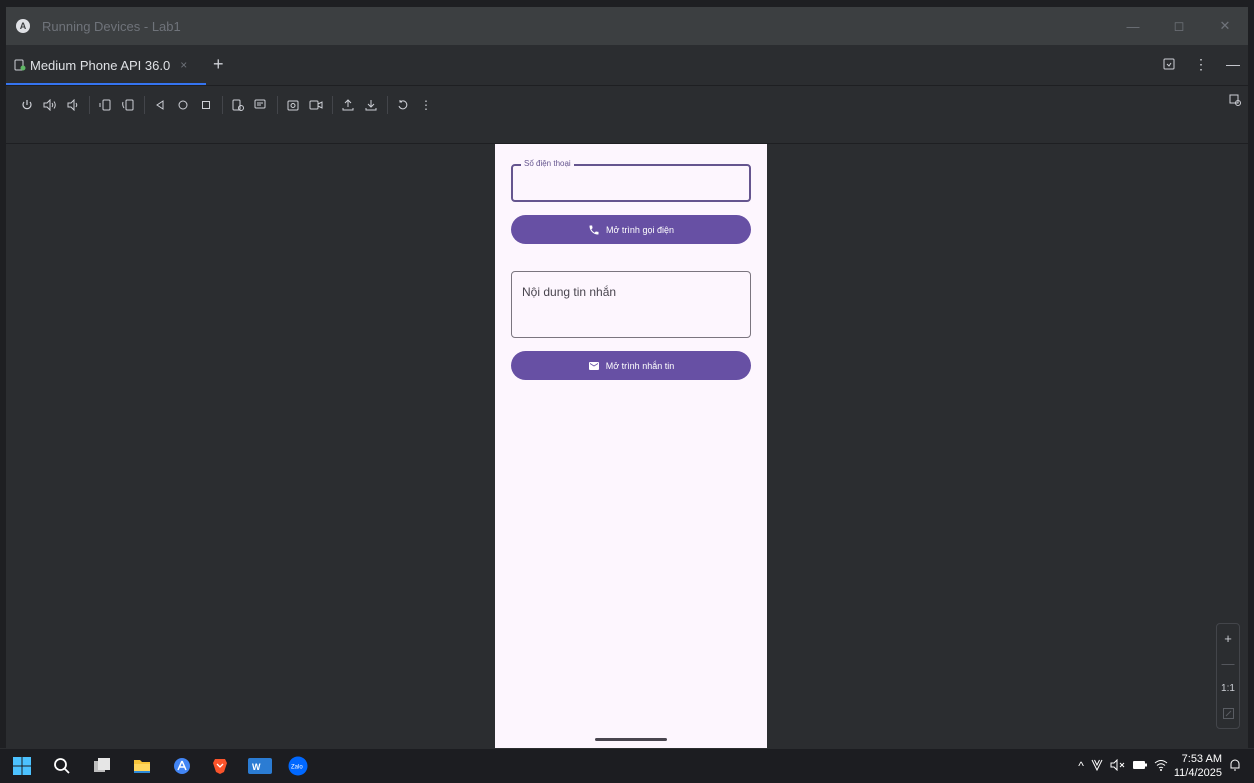  I want to click on screen-record-icon, so click(316, 105).